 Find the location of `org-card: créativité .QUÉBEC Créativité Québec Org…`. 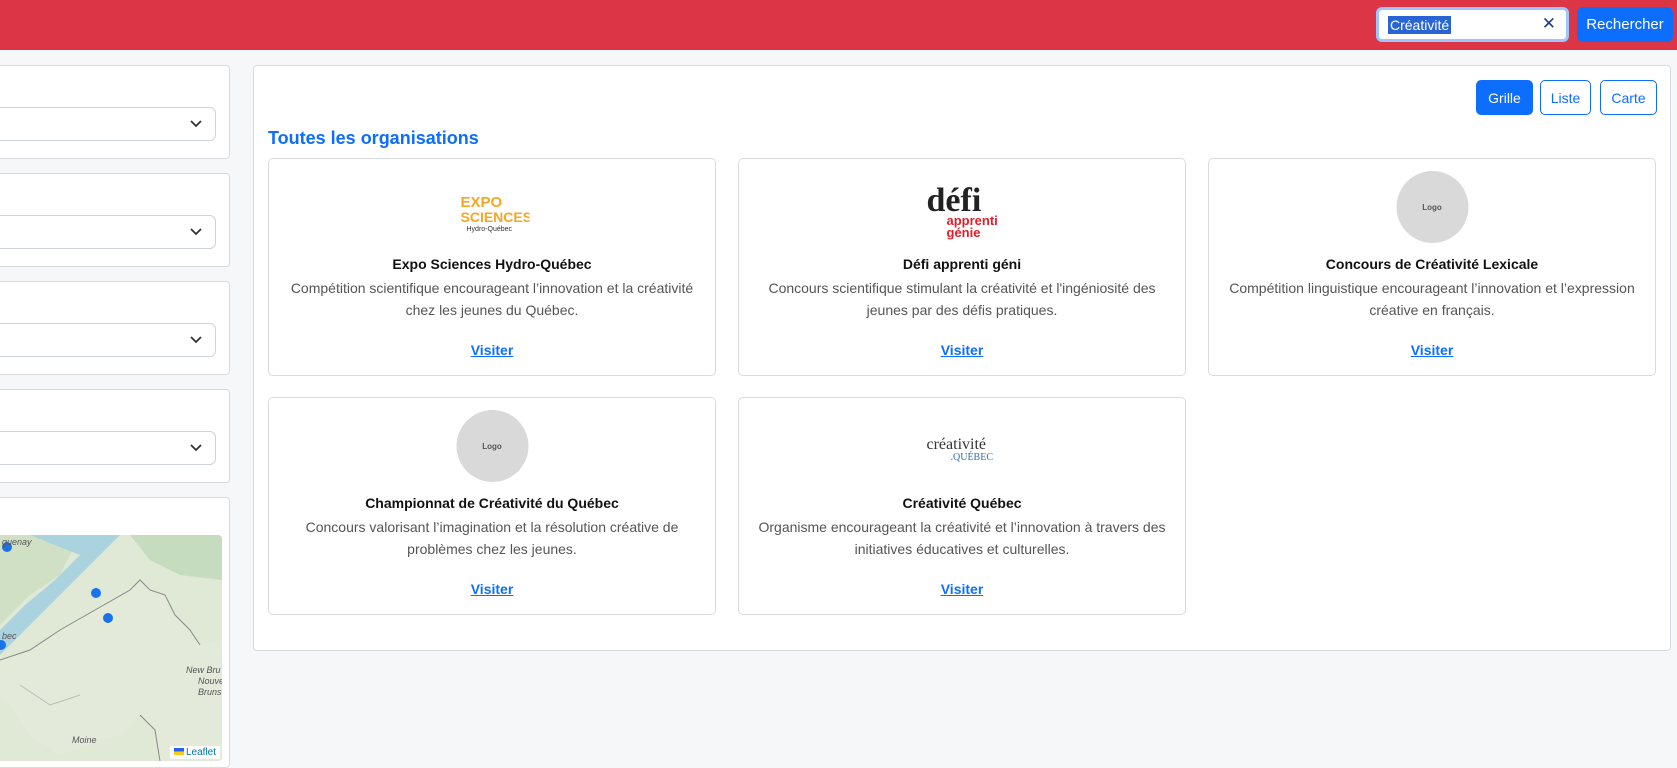

org-card: créativité .QUÉBEC Créativité Québec Org… is located at coordinates (962, 506).